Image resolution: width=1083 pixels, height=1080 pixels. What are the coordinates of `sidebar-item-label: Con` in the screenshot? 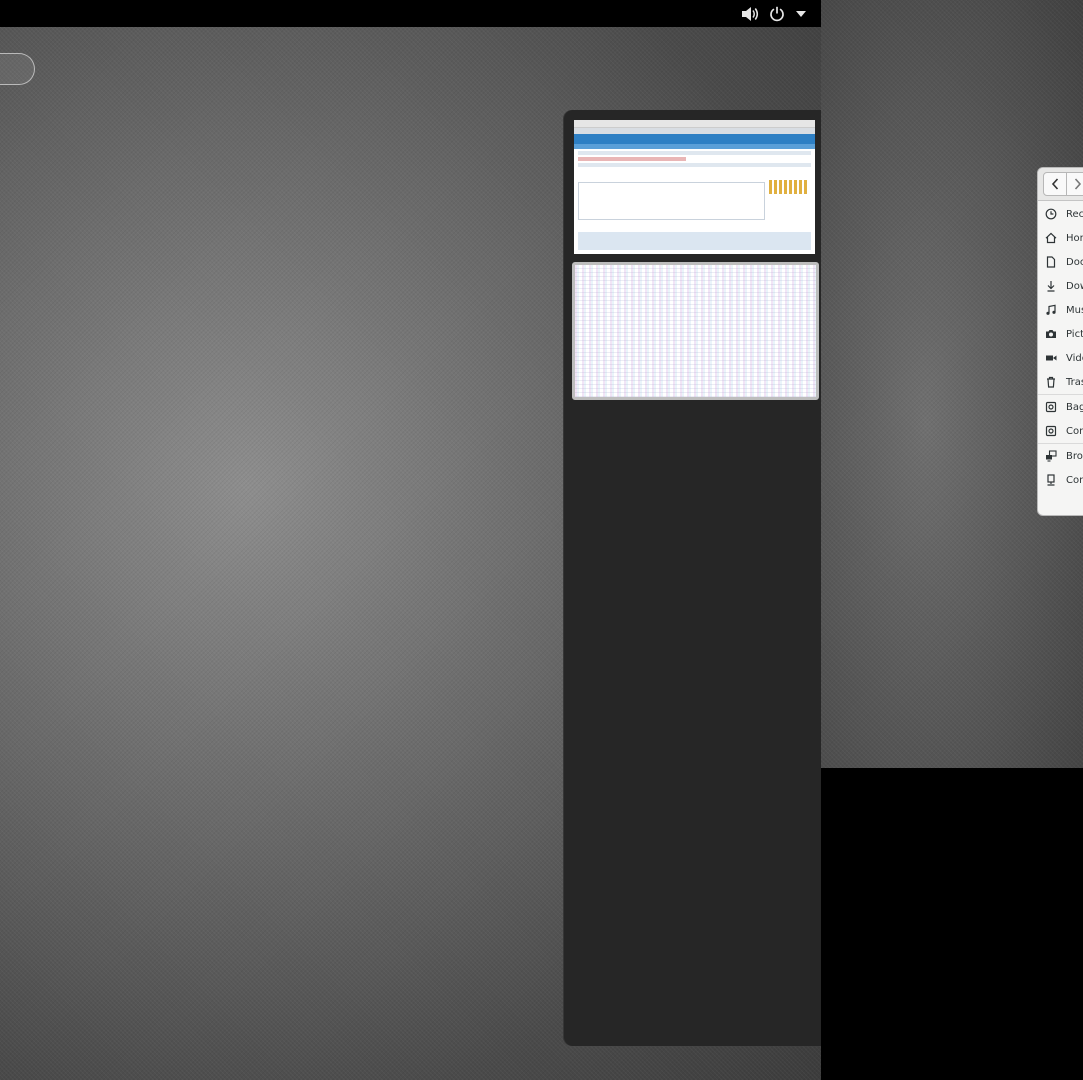 It's located at (1074, 480).